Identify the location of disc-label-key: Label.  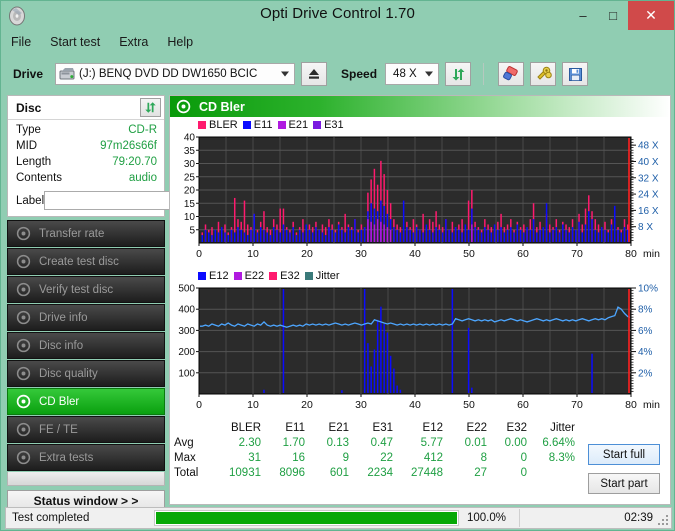
(30, 200).